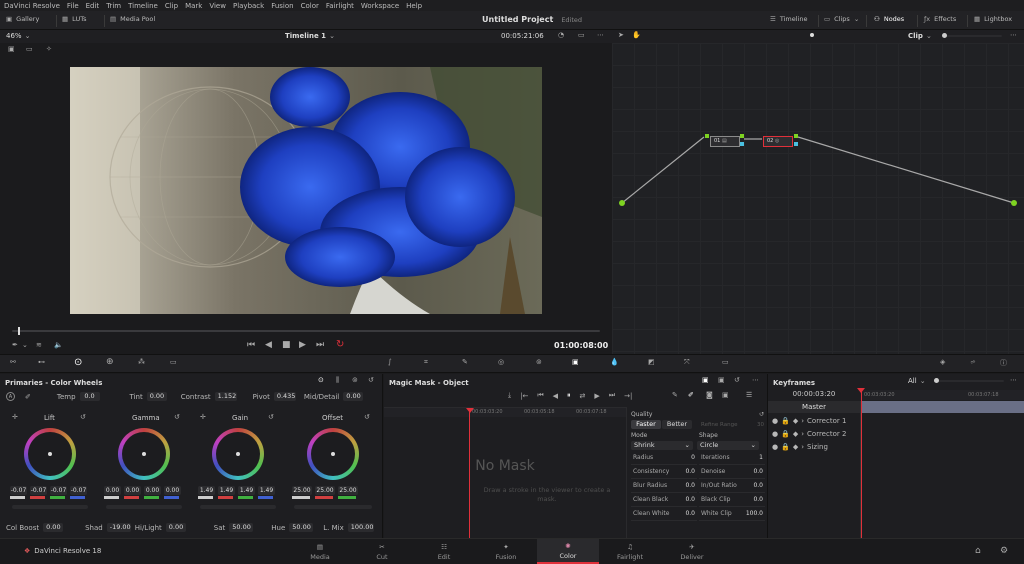  Describe the element at coordinates (691, 395) in the screenshot. I see `stroke-minus-icon: ✐` at that location.